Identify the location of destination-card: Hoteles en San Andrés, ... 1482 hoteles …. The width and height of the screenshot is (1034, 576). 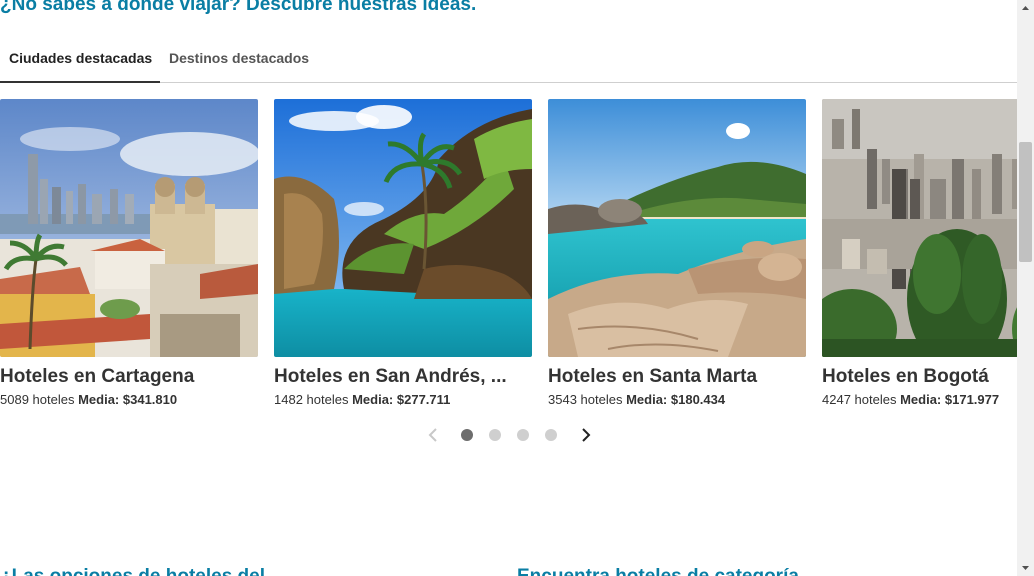
(403, 253).